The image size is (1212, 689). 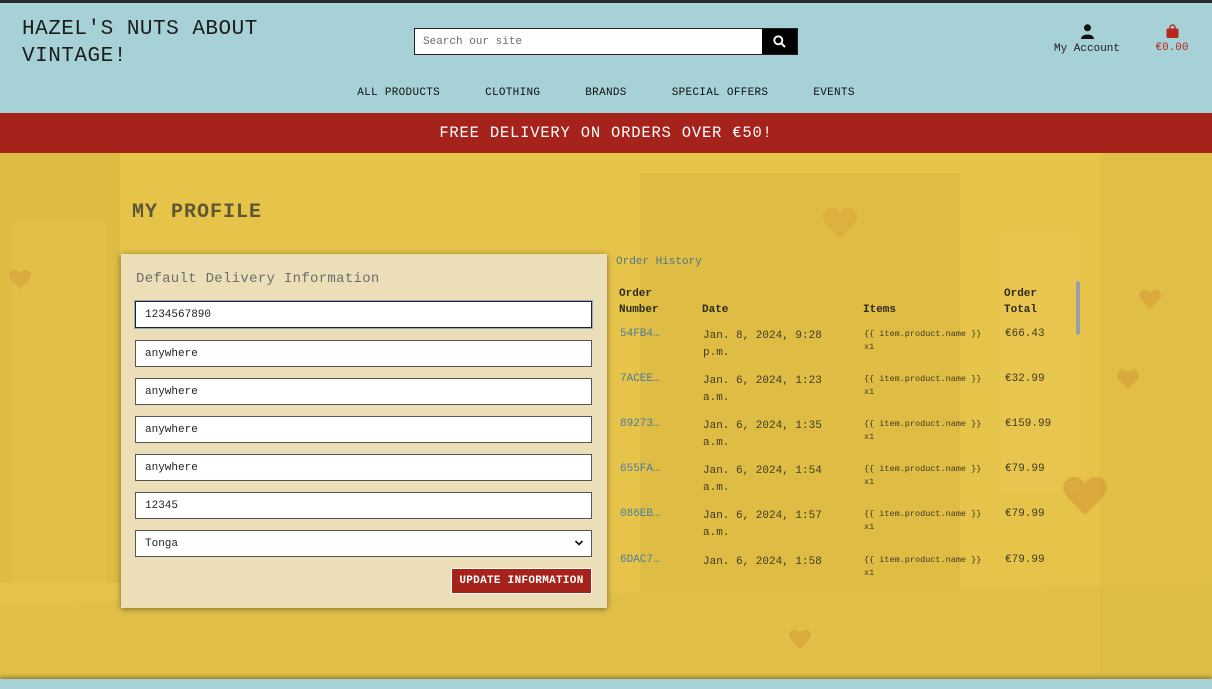 I want to click on county-field: anywhere, so click(x=363, y=467).